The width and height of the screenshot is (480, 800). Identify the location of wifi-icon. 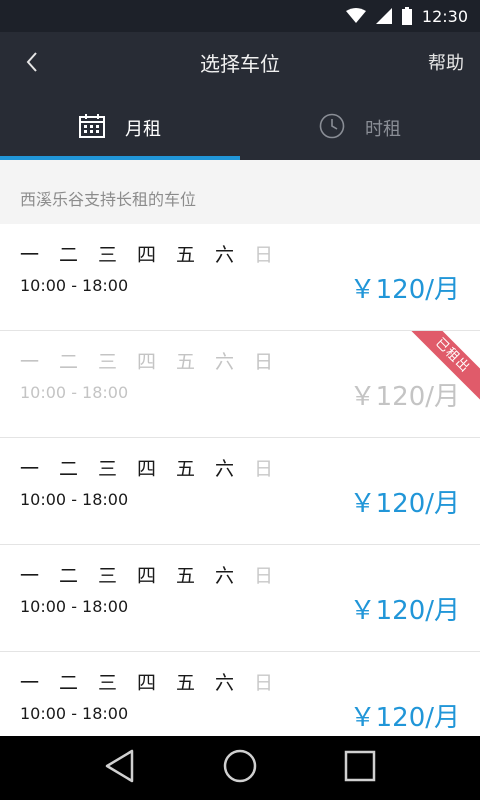
(355, 16).